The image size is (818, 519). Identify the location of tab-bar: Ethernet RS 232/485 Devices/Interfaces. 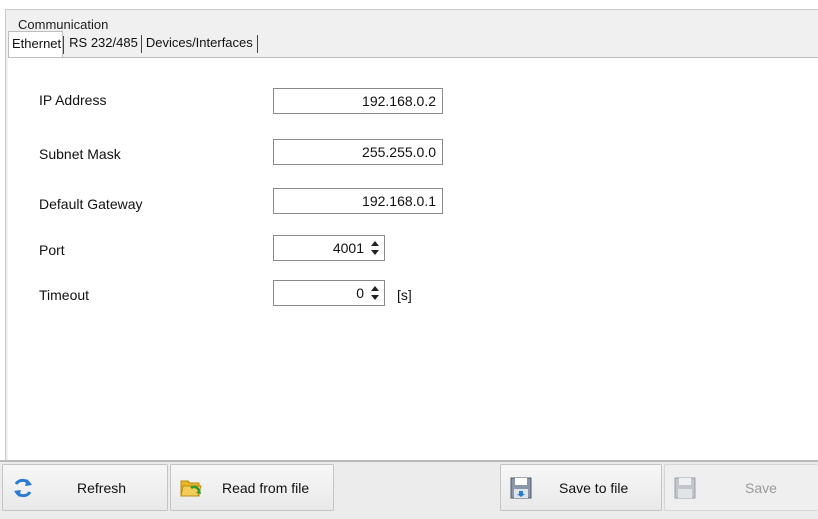
(133, 44).